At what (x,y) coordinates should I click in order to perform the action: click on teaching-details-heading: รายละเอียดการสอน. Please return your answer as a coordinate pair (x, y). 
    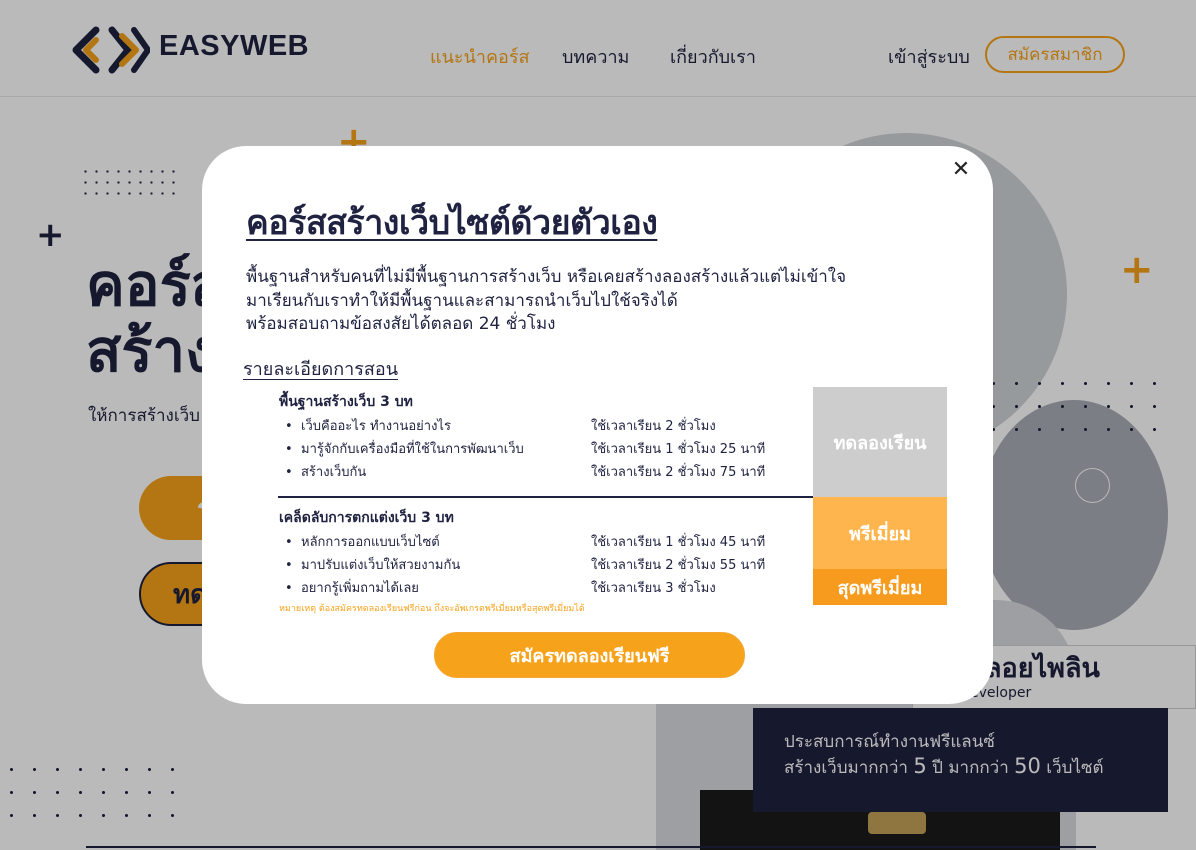
    Looking at the image, I should click on (320, 369).